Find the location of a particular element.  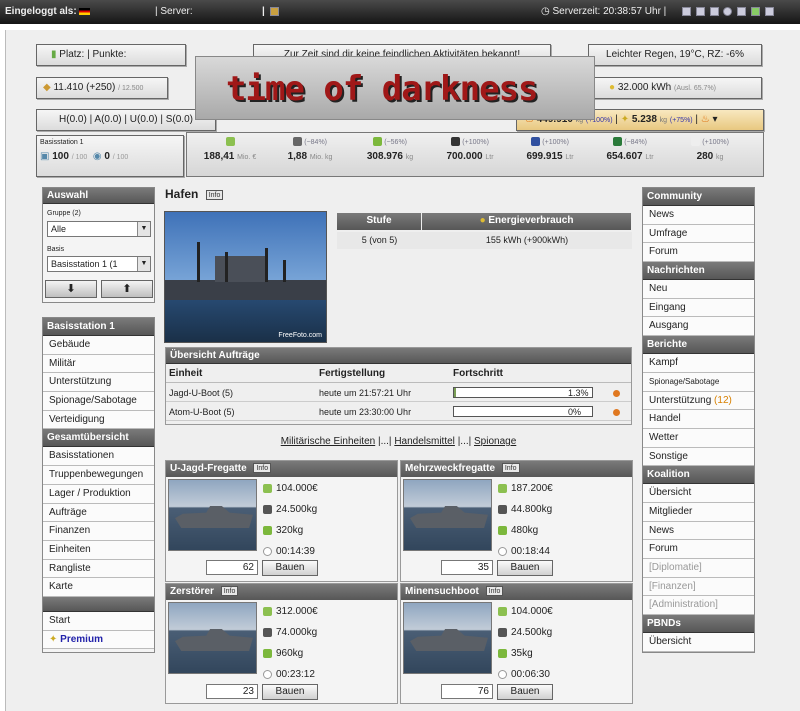

cost-steel: 44.800kg is located at coordinates (525, 509).